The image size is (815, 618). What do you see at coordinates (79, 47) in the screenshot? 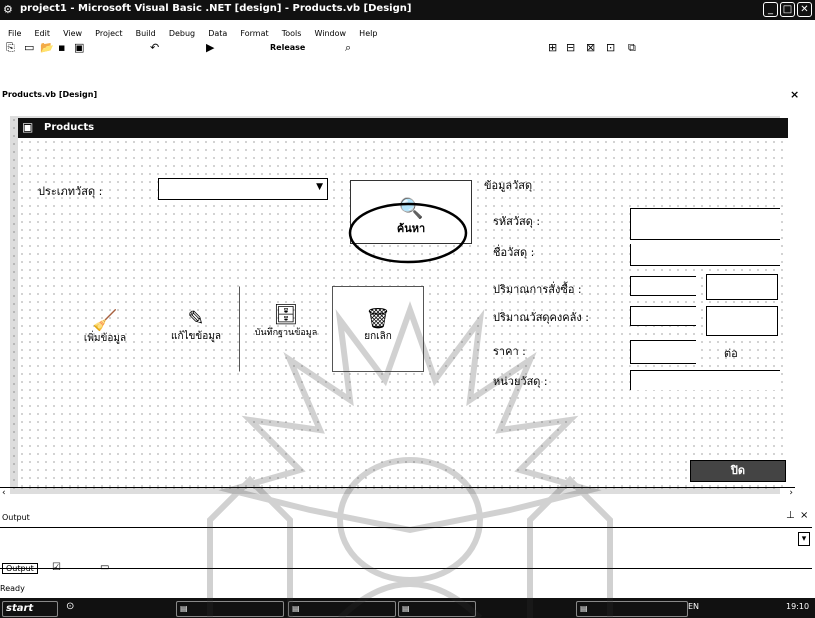
I see `save-all-icon: ▣` at bounding box center [79, 47].